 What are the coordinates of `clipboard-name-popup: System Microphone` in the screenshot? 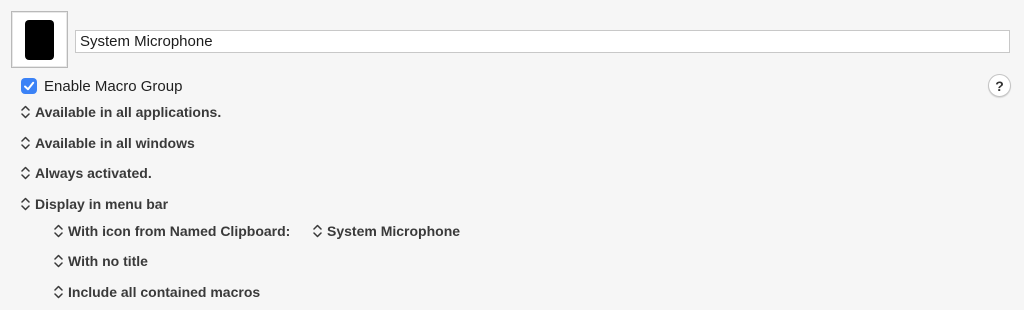 It's located at (386, 231).